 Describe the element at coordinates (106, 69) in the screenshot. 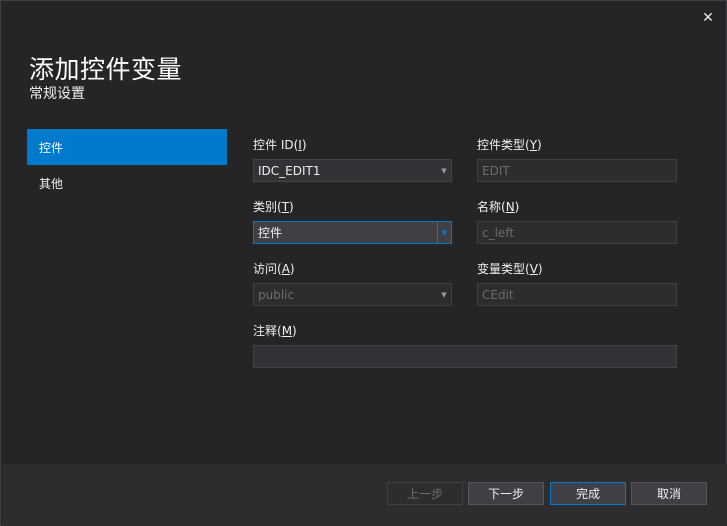

I see `dialog-title: 添加控件变量` at that location.